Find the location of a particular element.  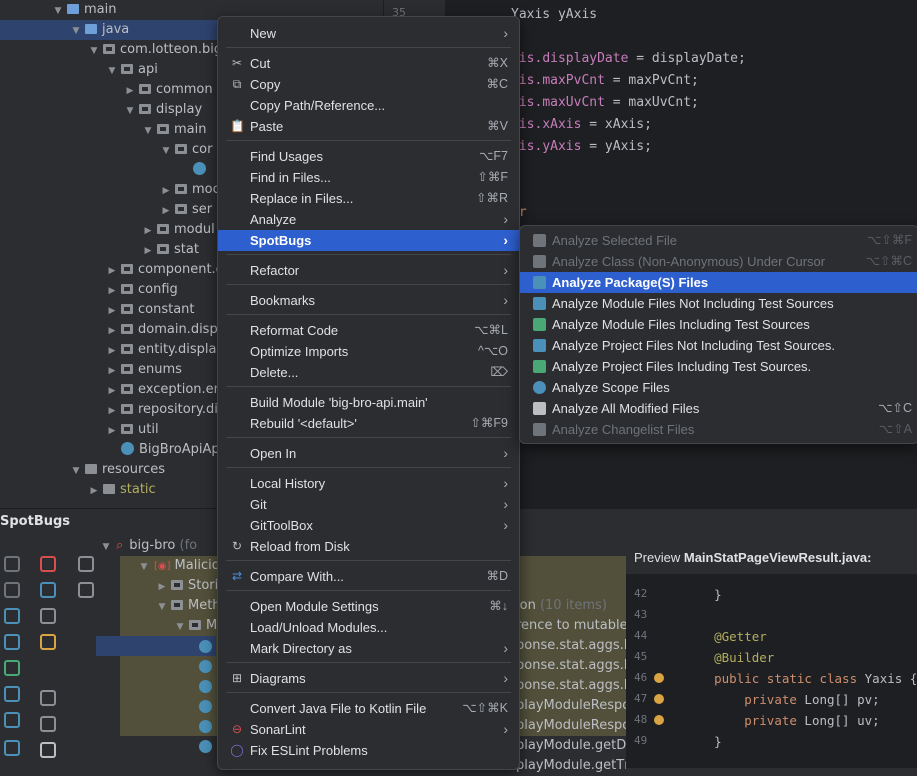

menu-item: Git › is located at coordinates (368, 504).